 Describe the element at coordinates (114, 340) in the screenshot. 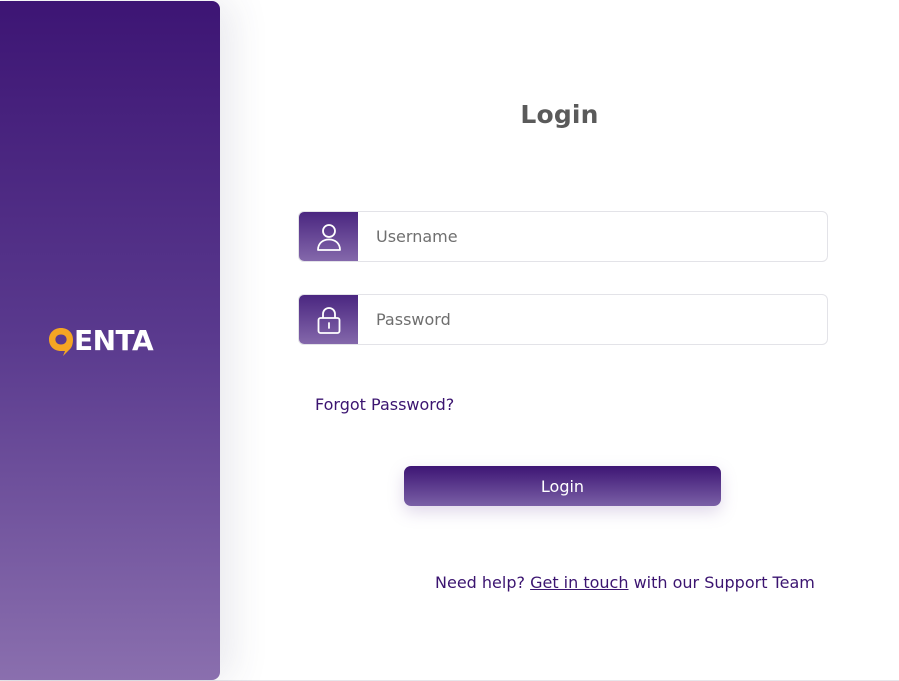

I see `logo-wordmark: ENTA` at that location.